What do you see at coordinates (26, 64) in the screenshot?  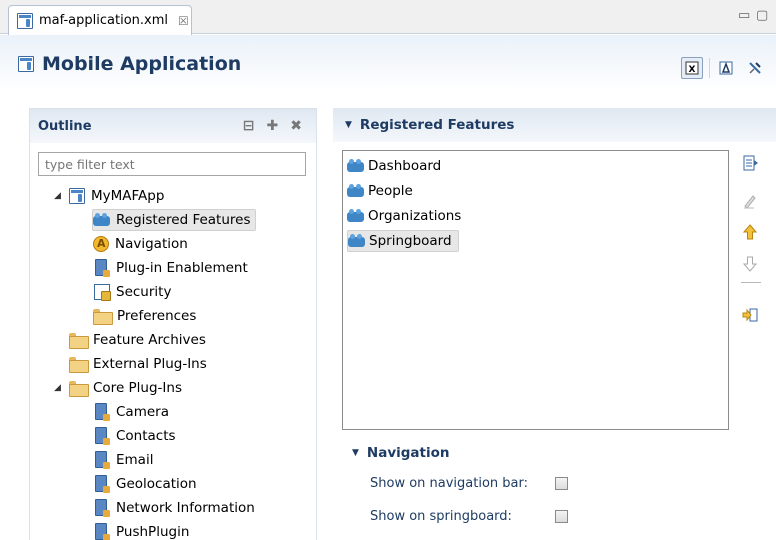 I see `mobile-application-icon` at bounding box center [26, 64].